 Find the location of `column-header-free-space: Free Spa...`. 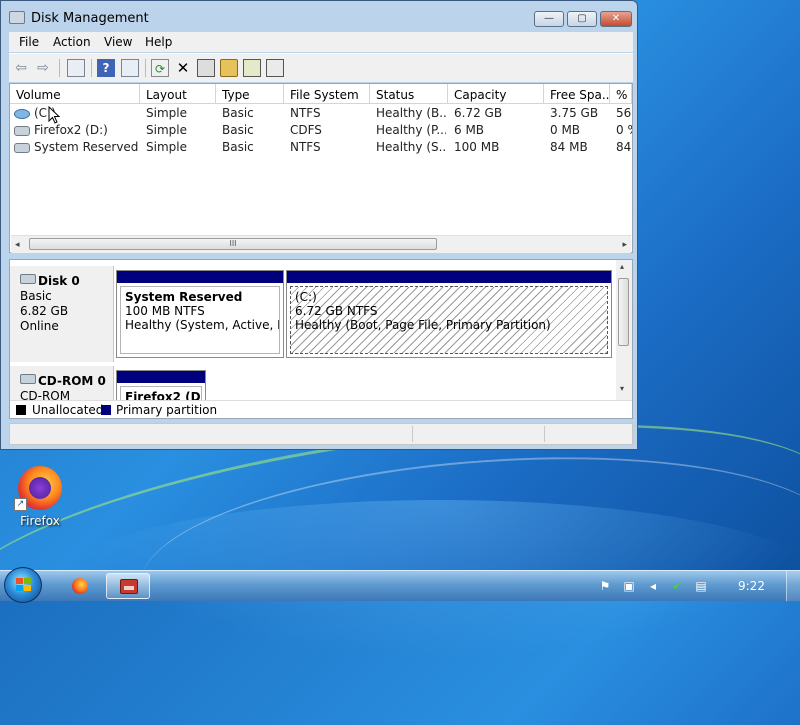

column-header-free-space: Free Spa... is located at coordinates (577, 94).